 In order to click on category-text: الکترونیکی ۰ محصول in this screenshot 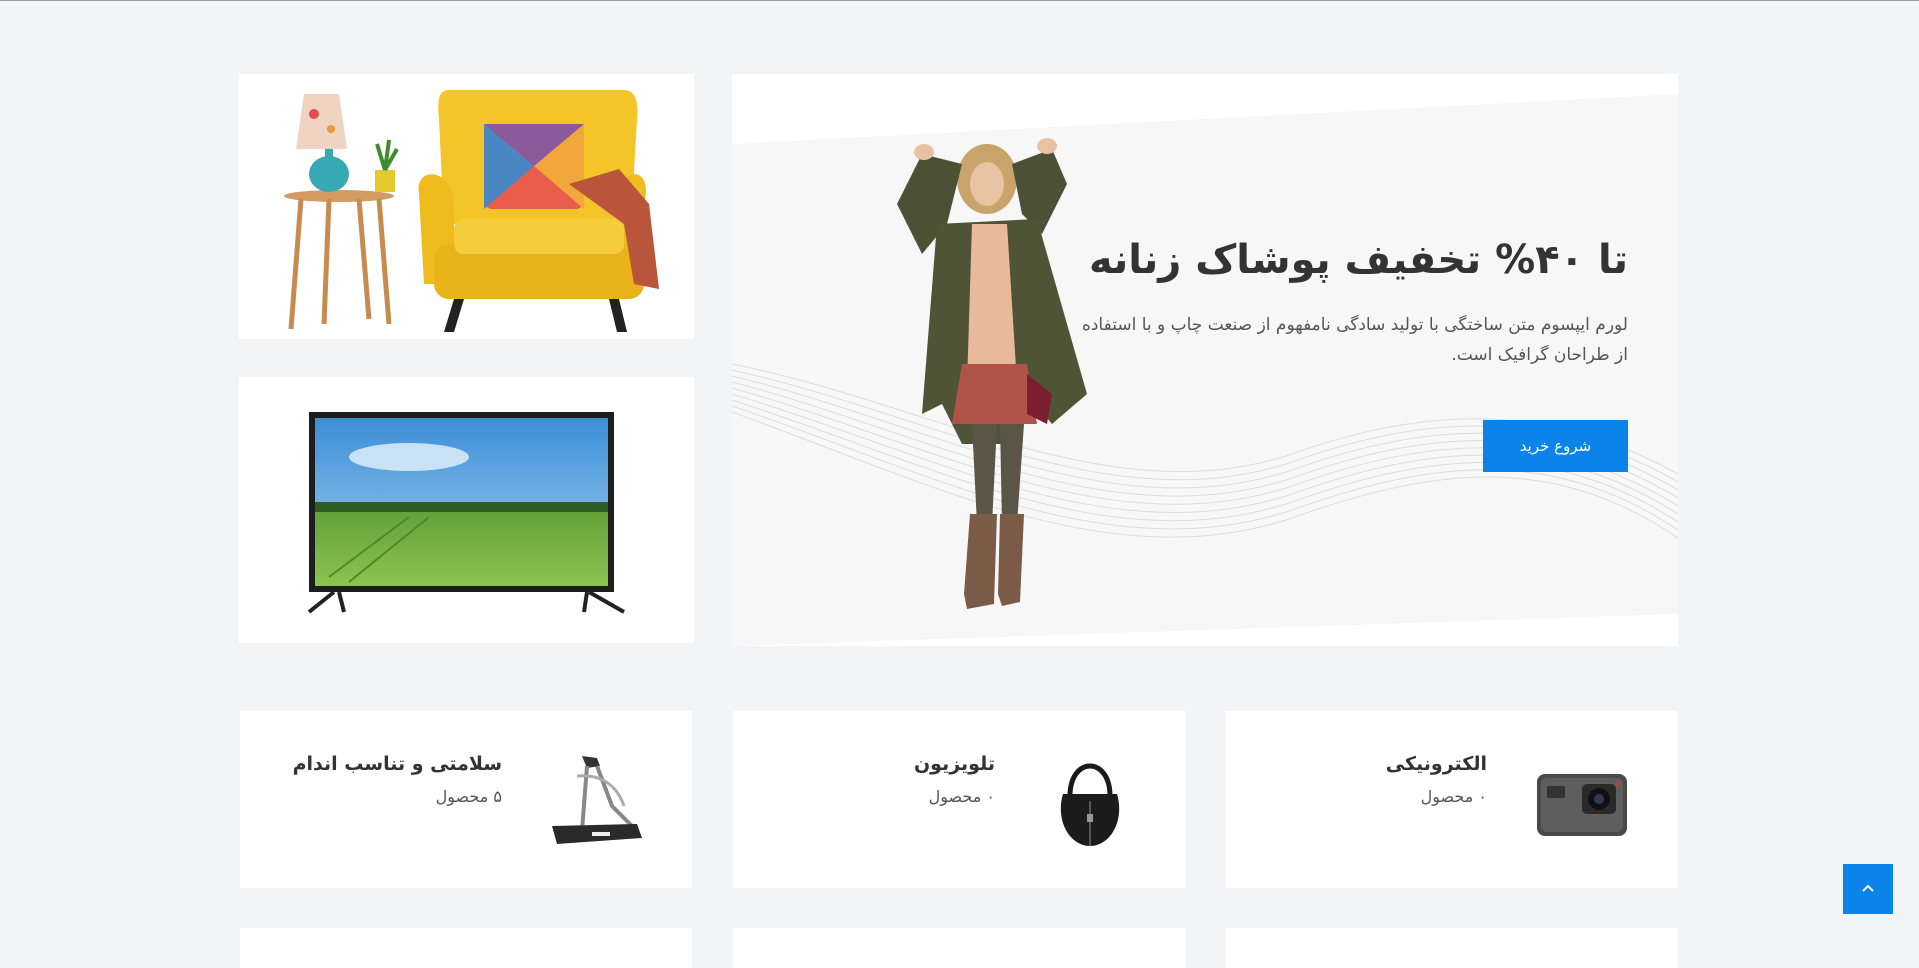, I will do `click(1436, 779)`.